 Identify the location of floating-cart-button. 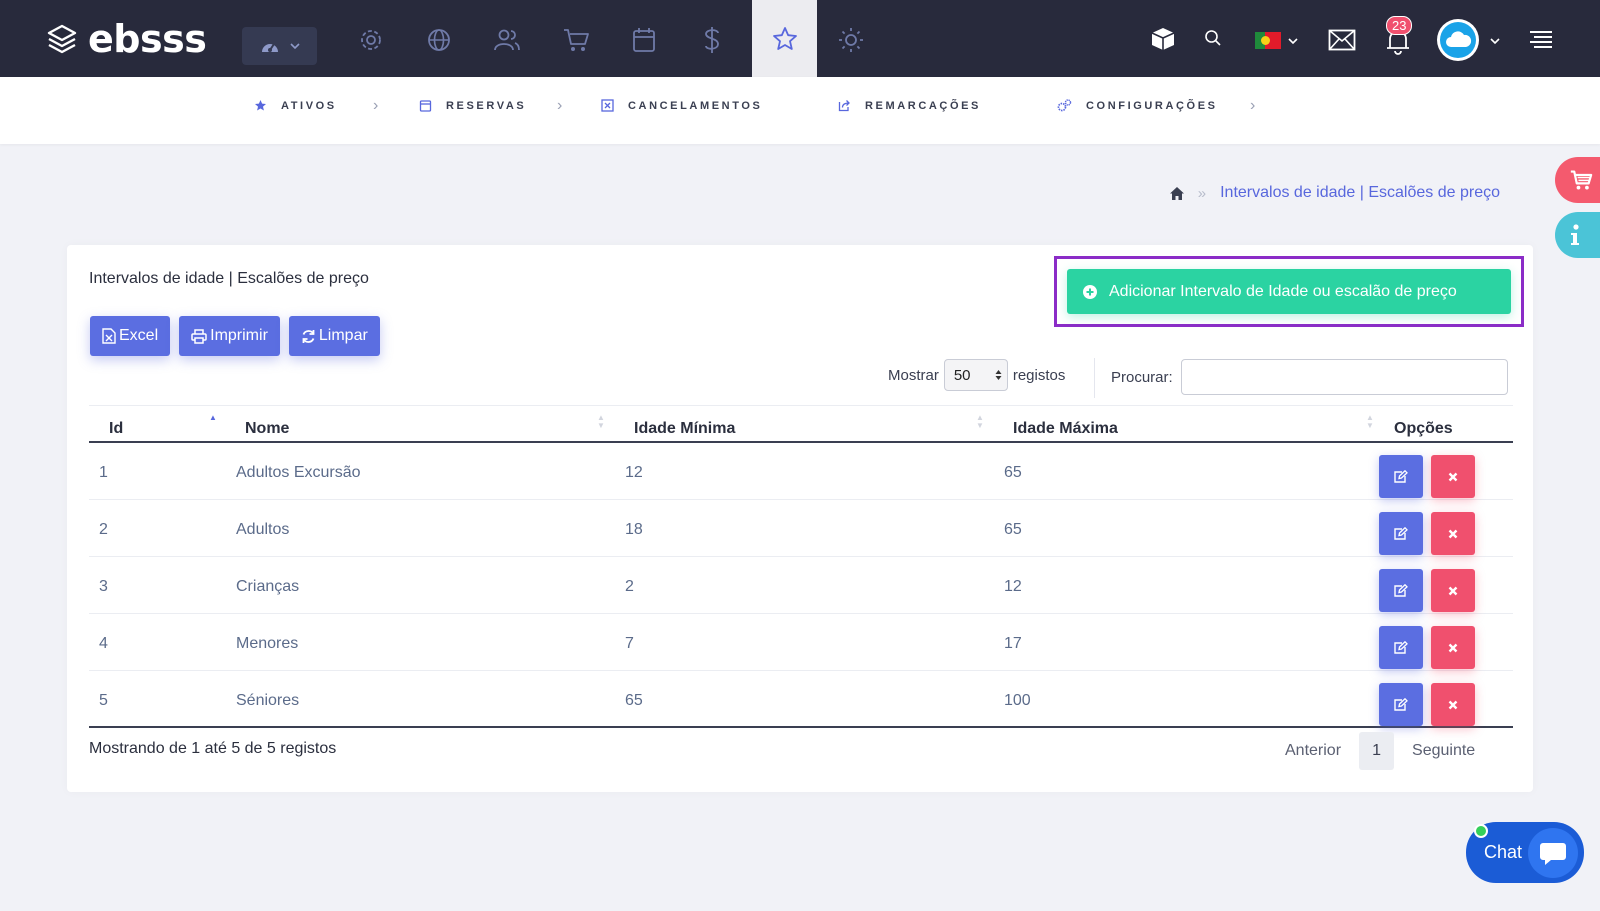
(1577, 180).